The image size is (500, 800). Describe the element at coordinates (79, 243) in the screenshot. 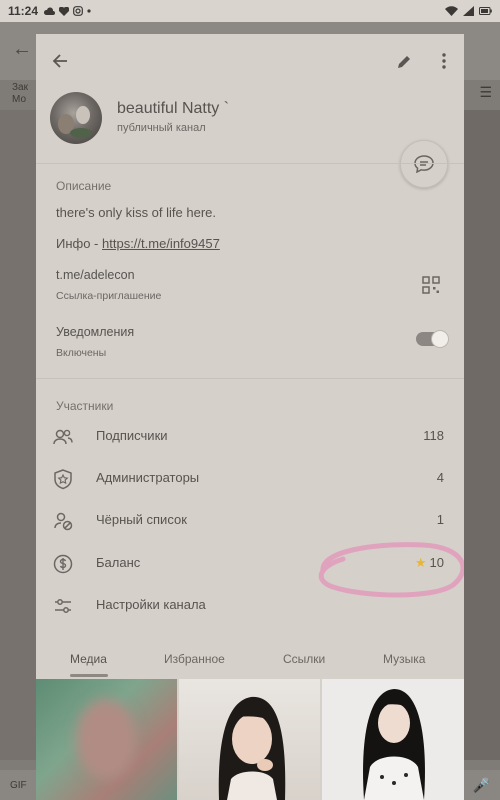

I see `info-prefix: Инфо -` at that location.